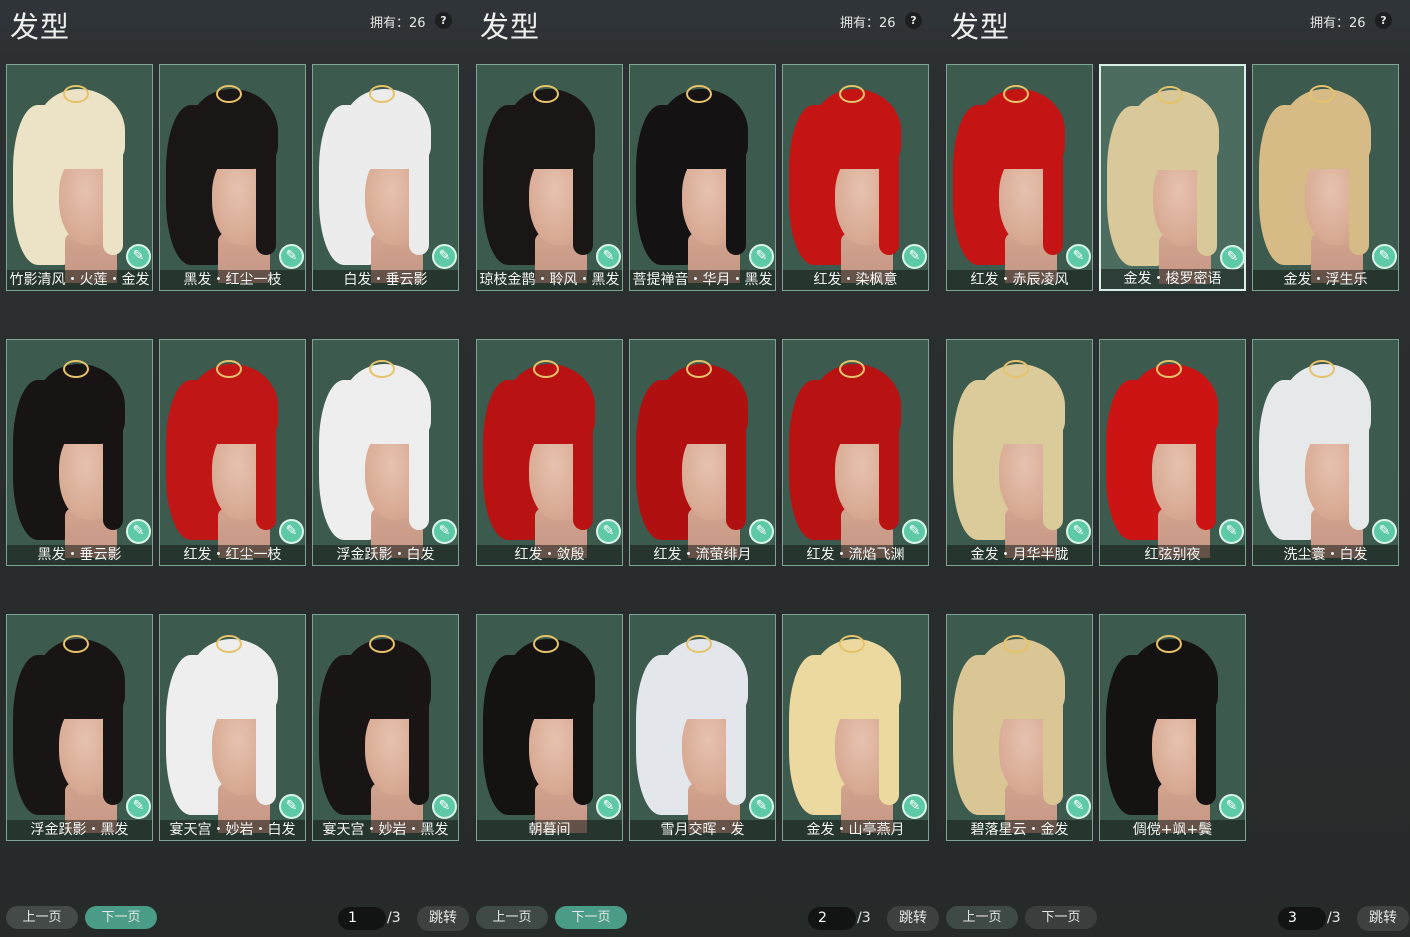 The image size is (1410, 937). I want to click on hairstyle-card: ✎ 红发・流焰飞渊, so click(855, 452).